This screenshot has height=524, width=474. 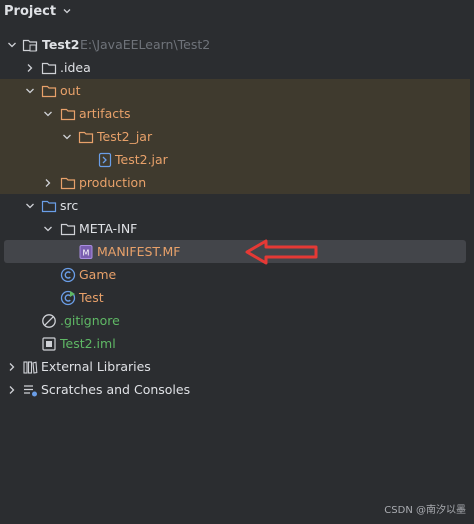 I want to click on tree-item-label: .gitignore, so click(x=90, y=320).